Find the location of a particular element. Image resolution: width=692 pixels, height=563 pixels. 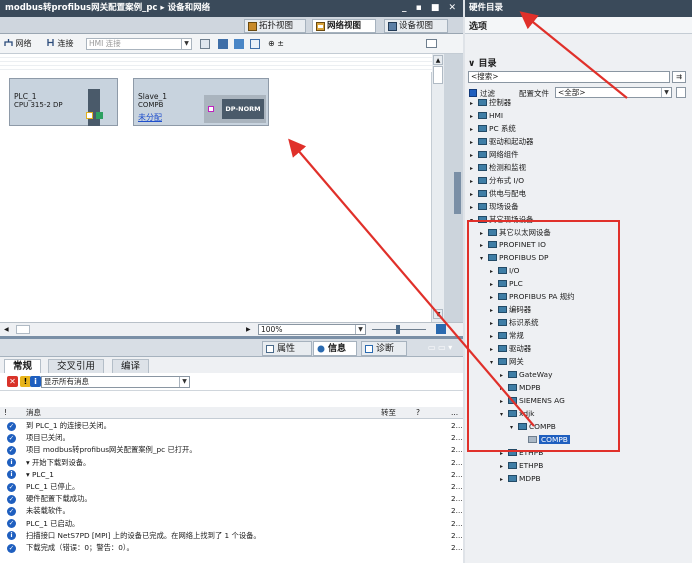

network-icon is located at coordinates (8, 42).